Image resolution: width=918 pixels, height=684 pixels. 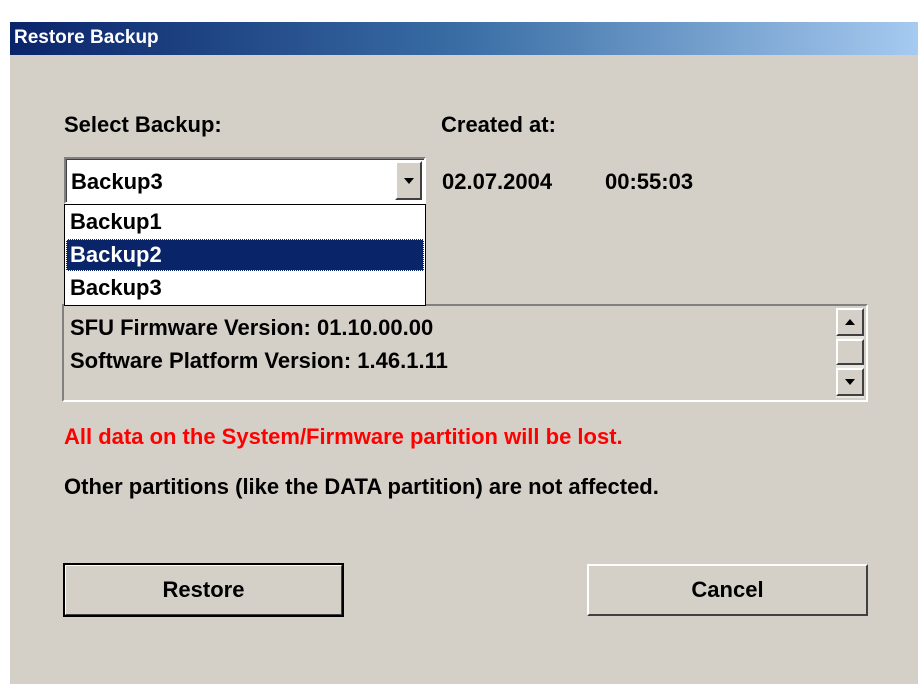 What do you see at coordinates (203, 590) in the screenshot?
I see `restore-button: Restore` at bounding box center [203, 590].